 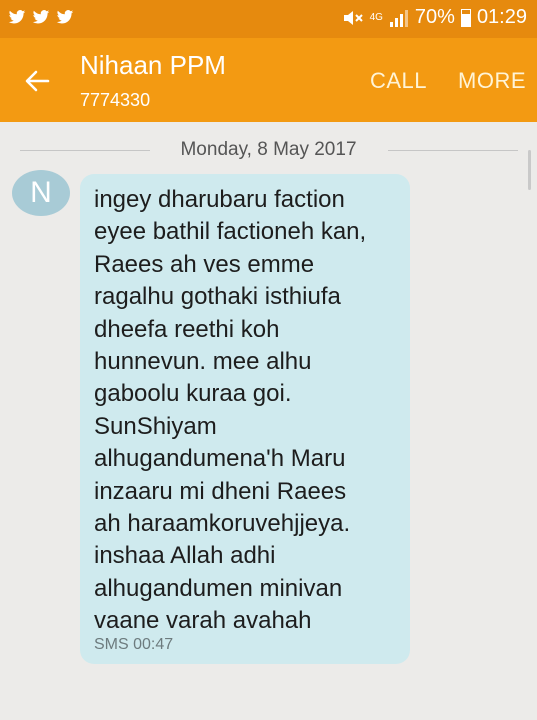 I want to click on conversation-header: Nihaan PPM 7774330 CALL MORE, so click(x=268, y=80).